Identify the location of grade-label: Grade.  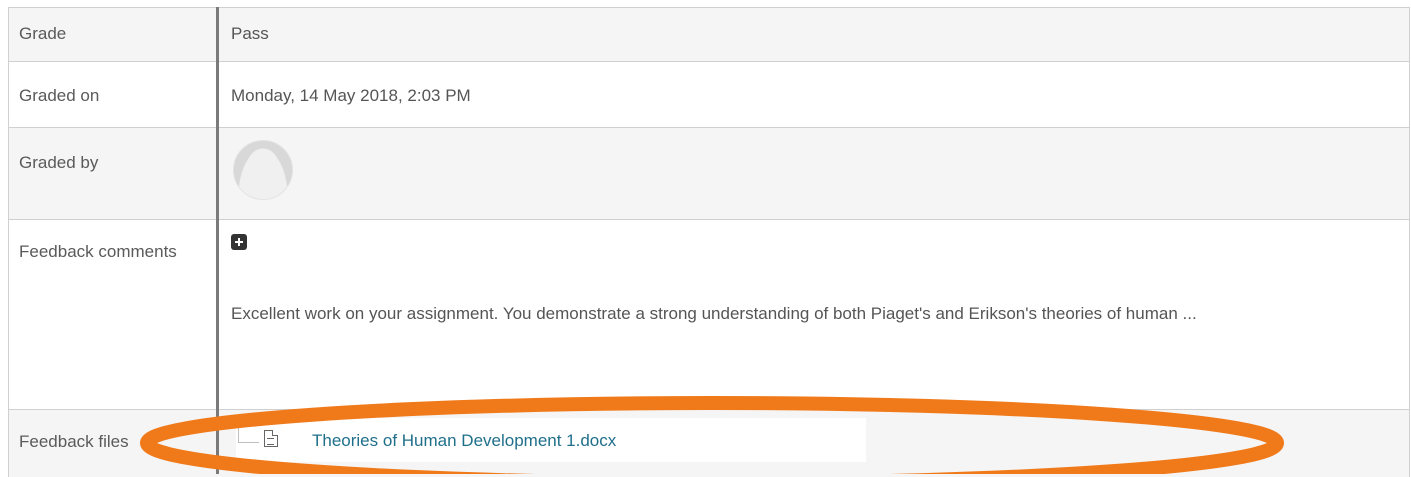
(43, 33).